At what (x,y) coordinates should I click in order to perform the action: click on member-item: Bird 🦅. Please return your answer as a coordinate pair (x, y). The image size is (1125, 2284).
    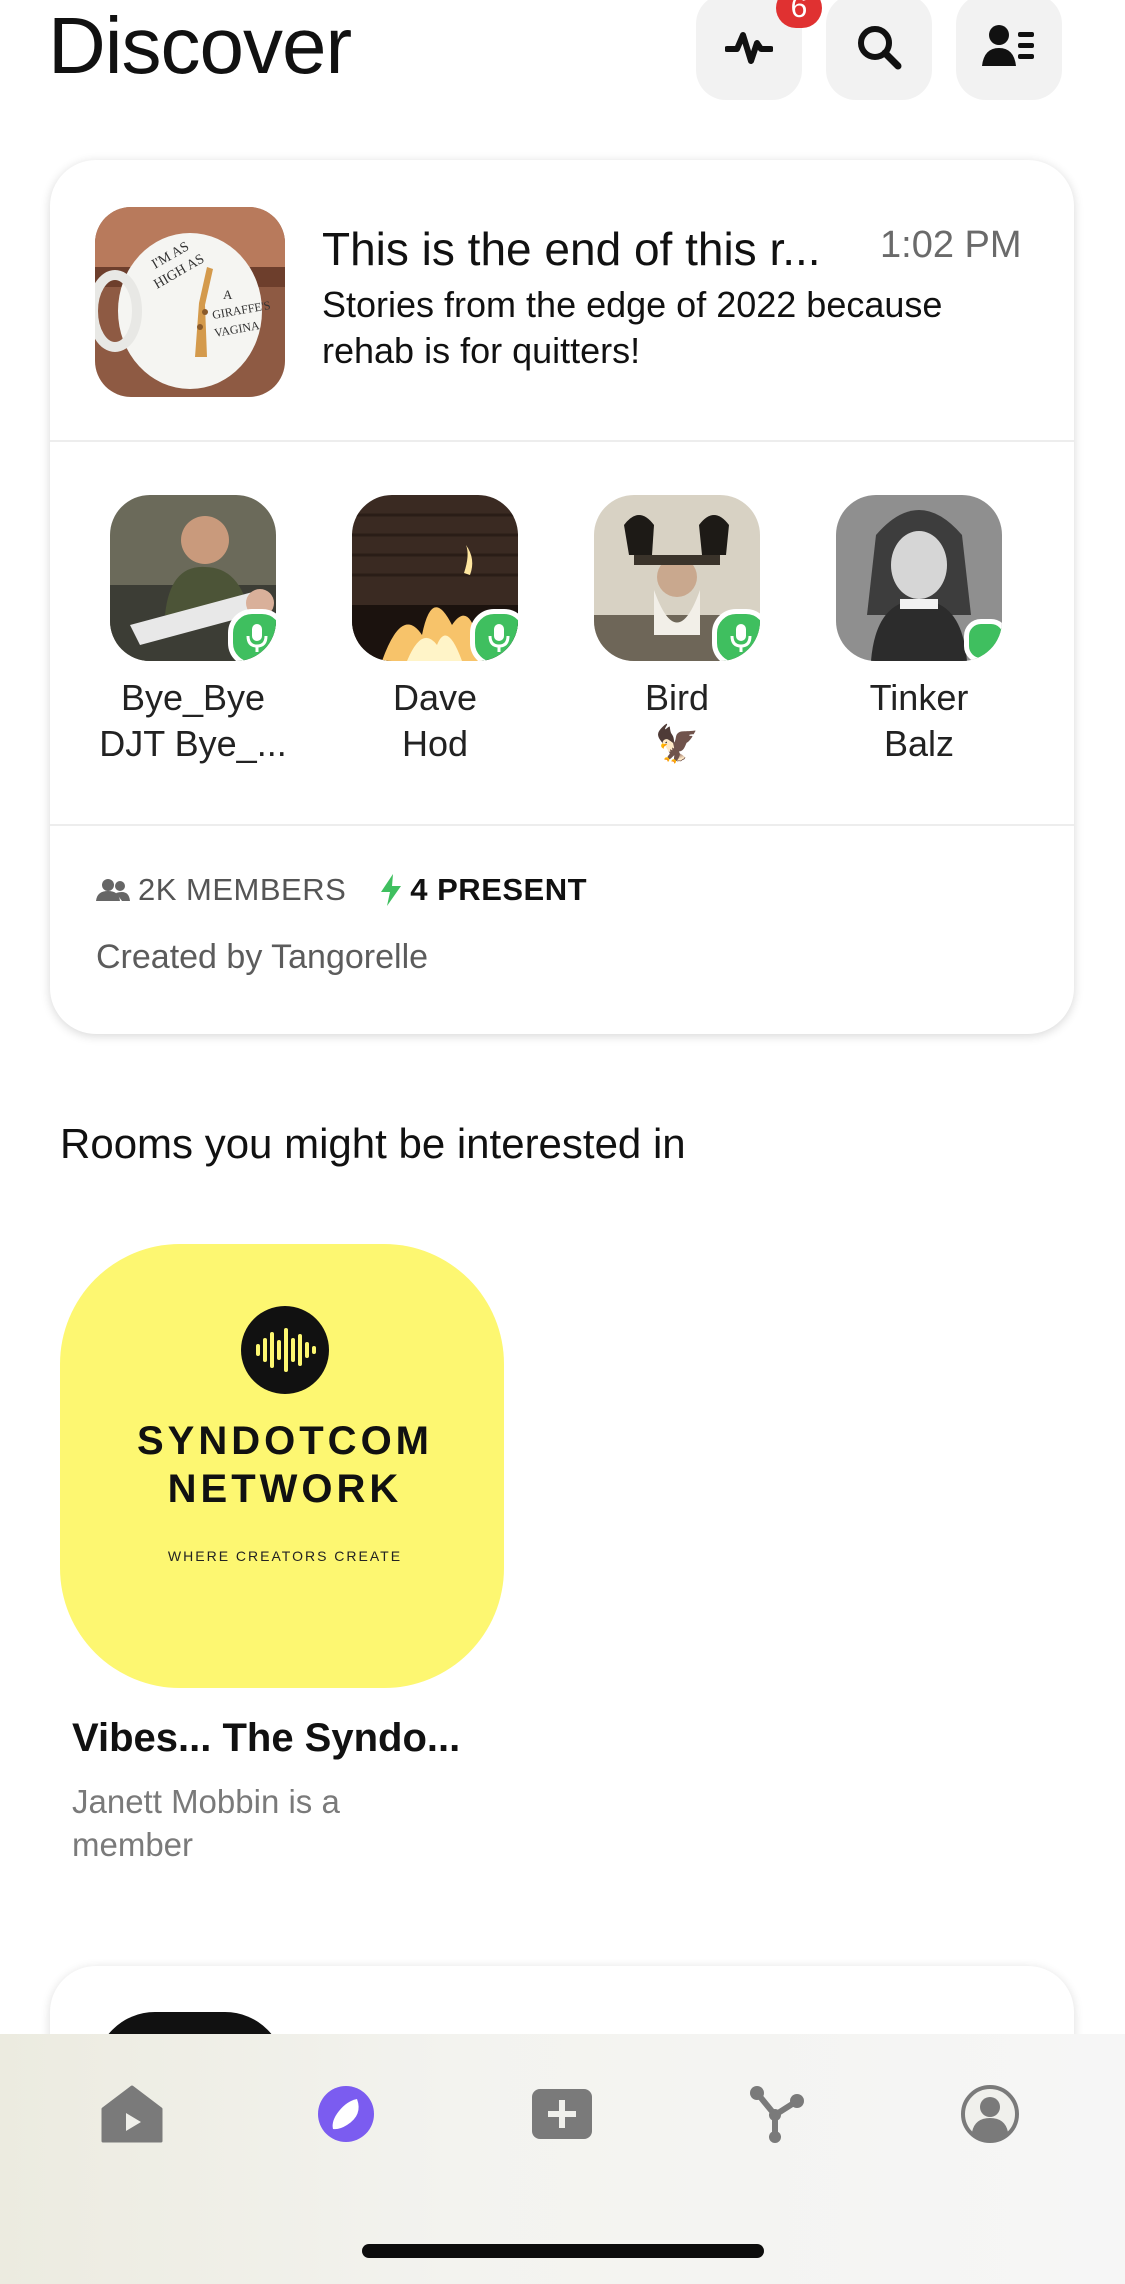
    Looking at the image, I should click on (679, 631).